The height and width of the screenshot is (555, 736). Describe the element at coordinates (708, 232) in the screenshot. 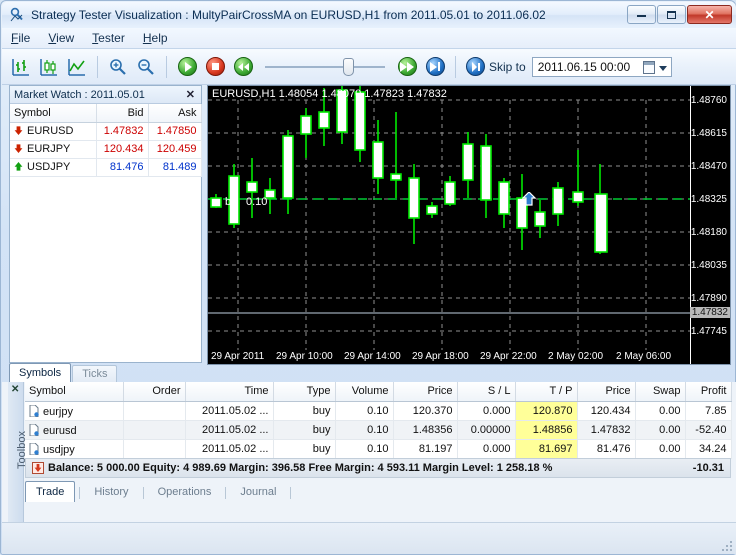

I see `price-tick: 1.48180` at that location.